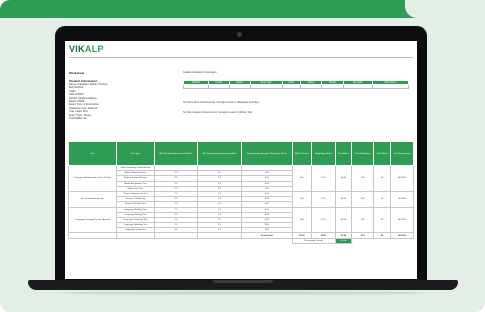  I want to click on subject-cell: Science Reasoning Set, so click(92, 199).